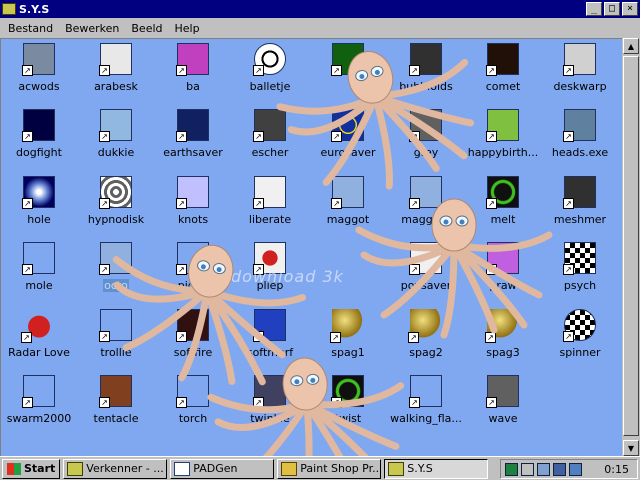 The width and height of the screenshot is (640, 480). What do you see at coordinates (579, 325) in the screenshot?
I see `checker-round-icon: ↗` at bounding box center [579, 325].